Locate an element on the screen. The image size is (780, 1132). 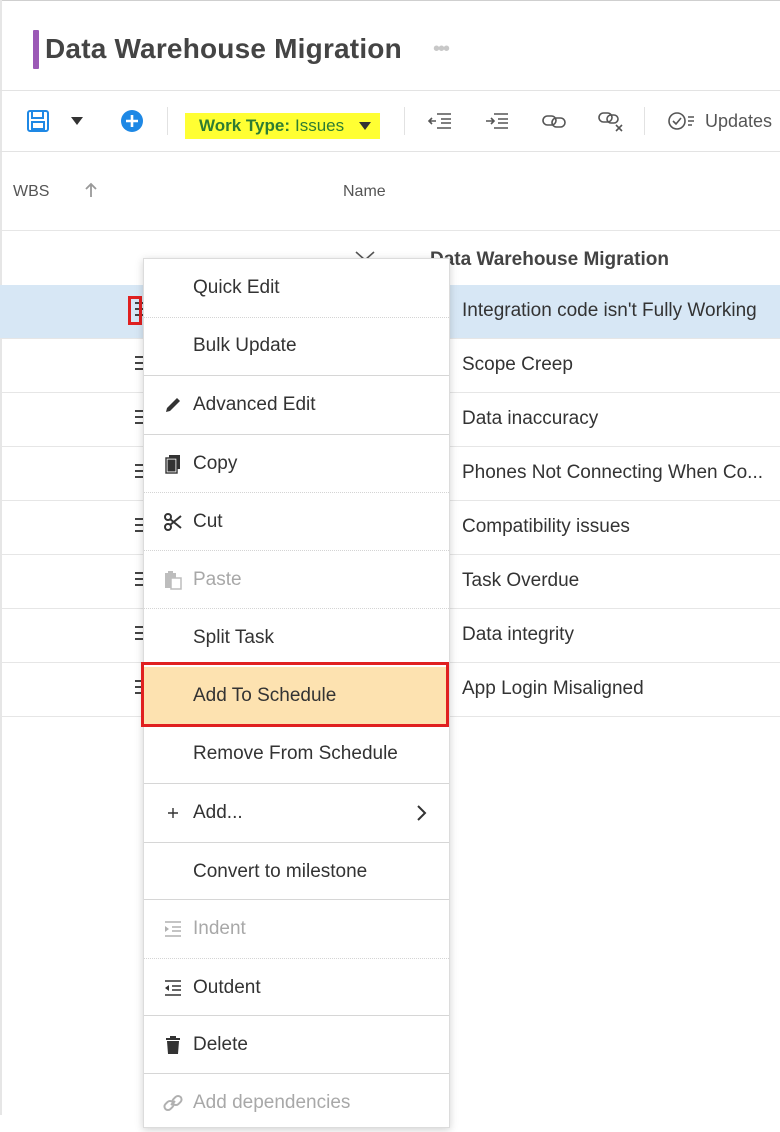
save-button is located at coordinates (38, 121).